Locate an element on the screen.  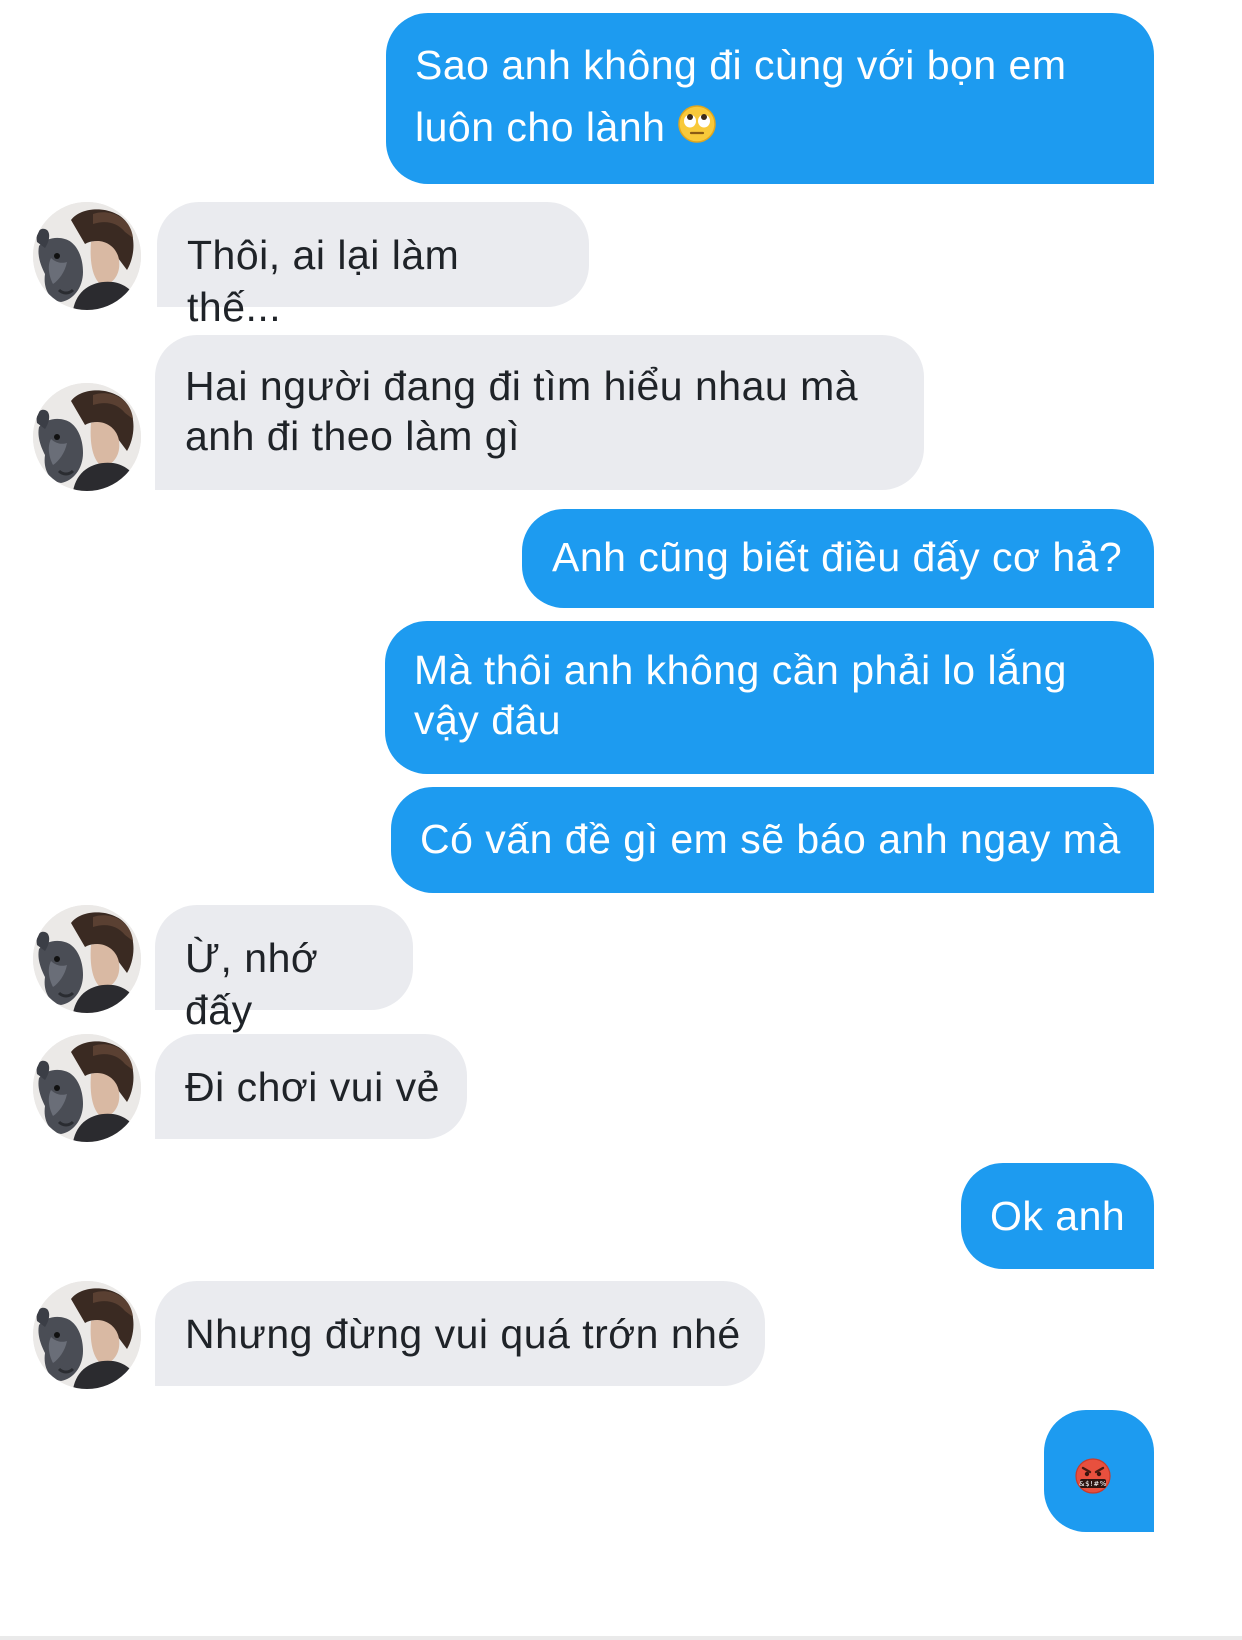
message-bubble-outgoing: Ok anh is located at coordinates (1057, 1216).